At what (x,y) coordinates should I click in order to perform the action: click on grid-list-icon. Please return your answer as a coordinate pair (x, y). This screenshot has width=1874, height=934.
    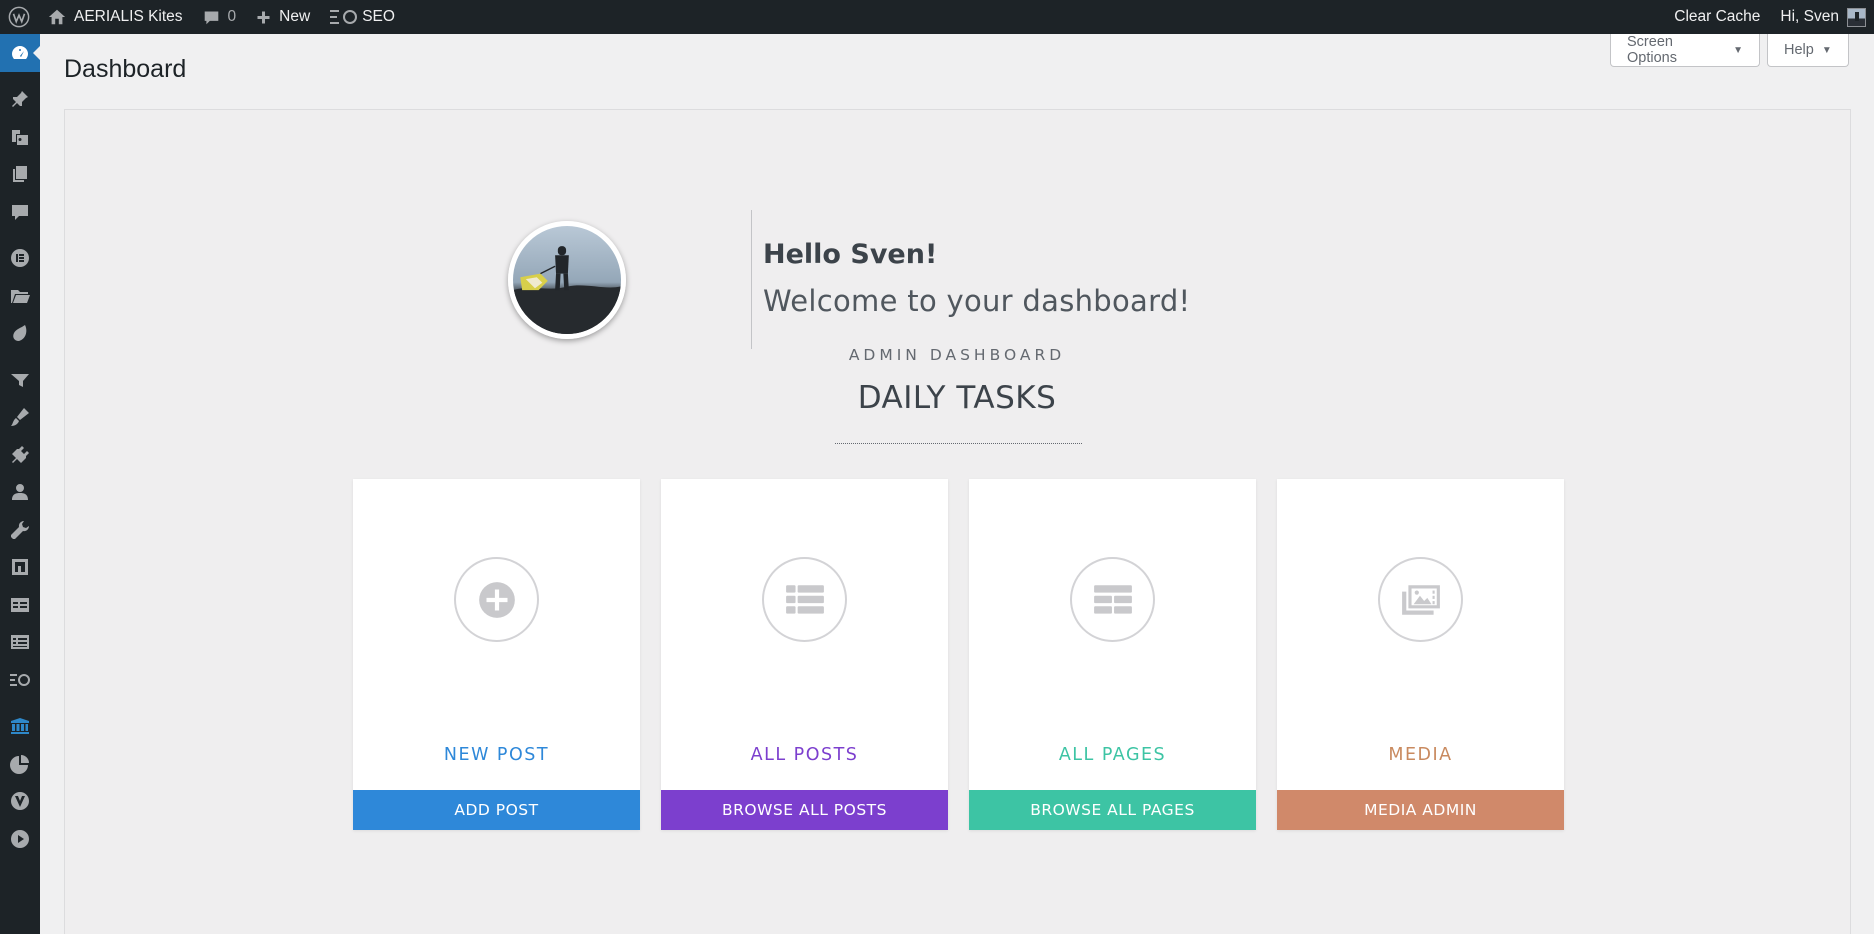
    Looking at the image, I should click on (1112, 599).